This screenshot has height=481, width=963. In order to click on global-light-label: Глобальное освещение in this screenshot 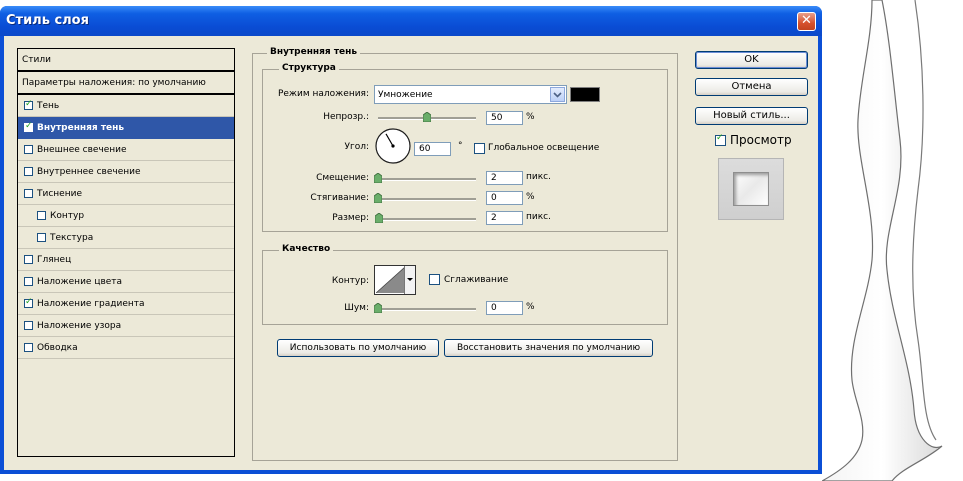, I will do `click(544, 148)`.